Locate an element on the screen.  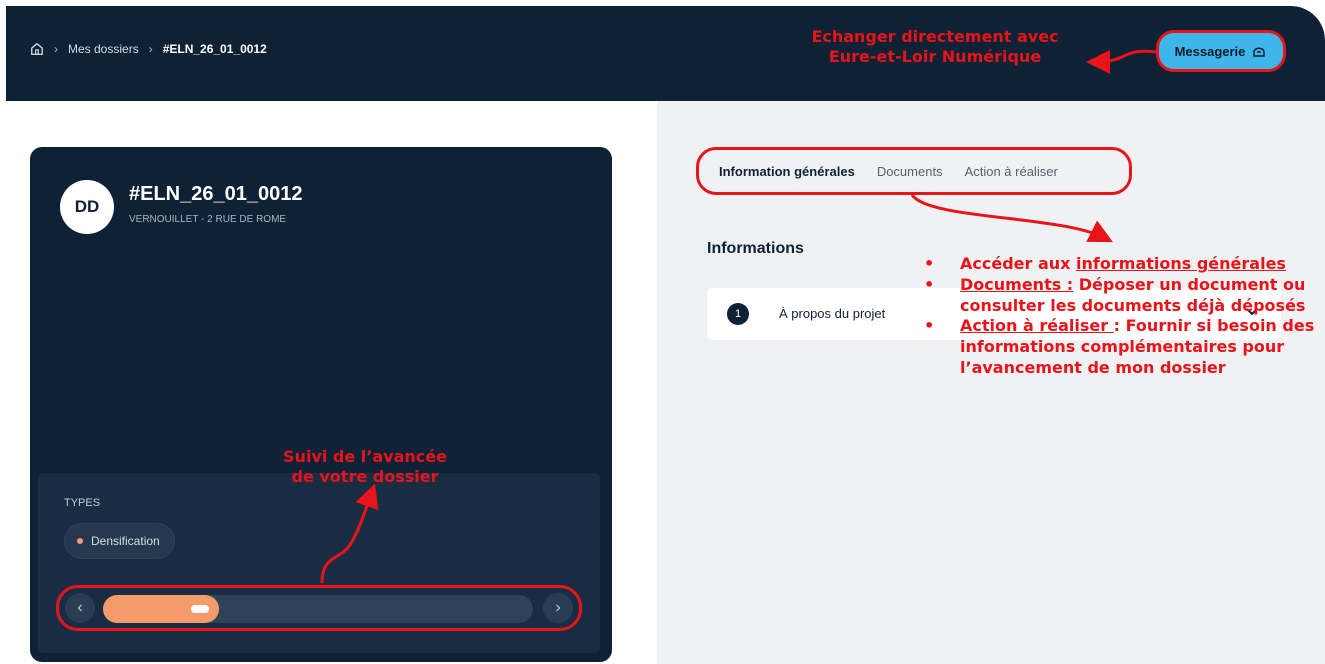
chevron-left-icon: ‹ is located at coordinates (80, 608).